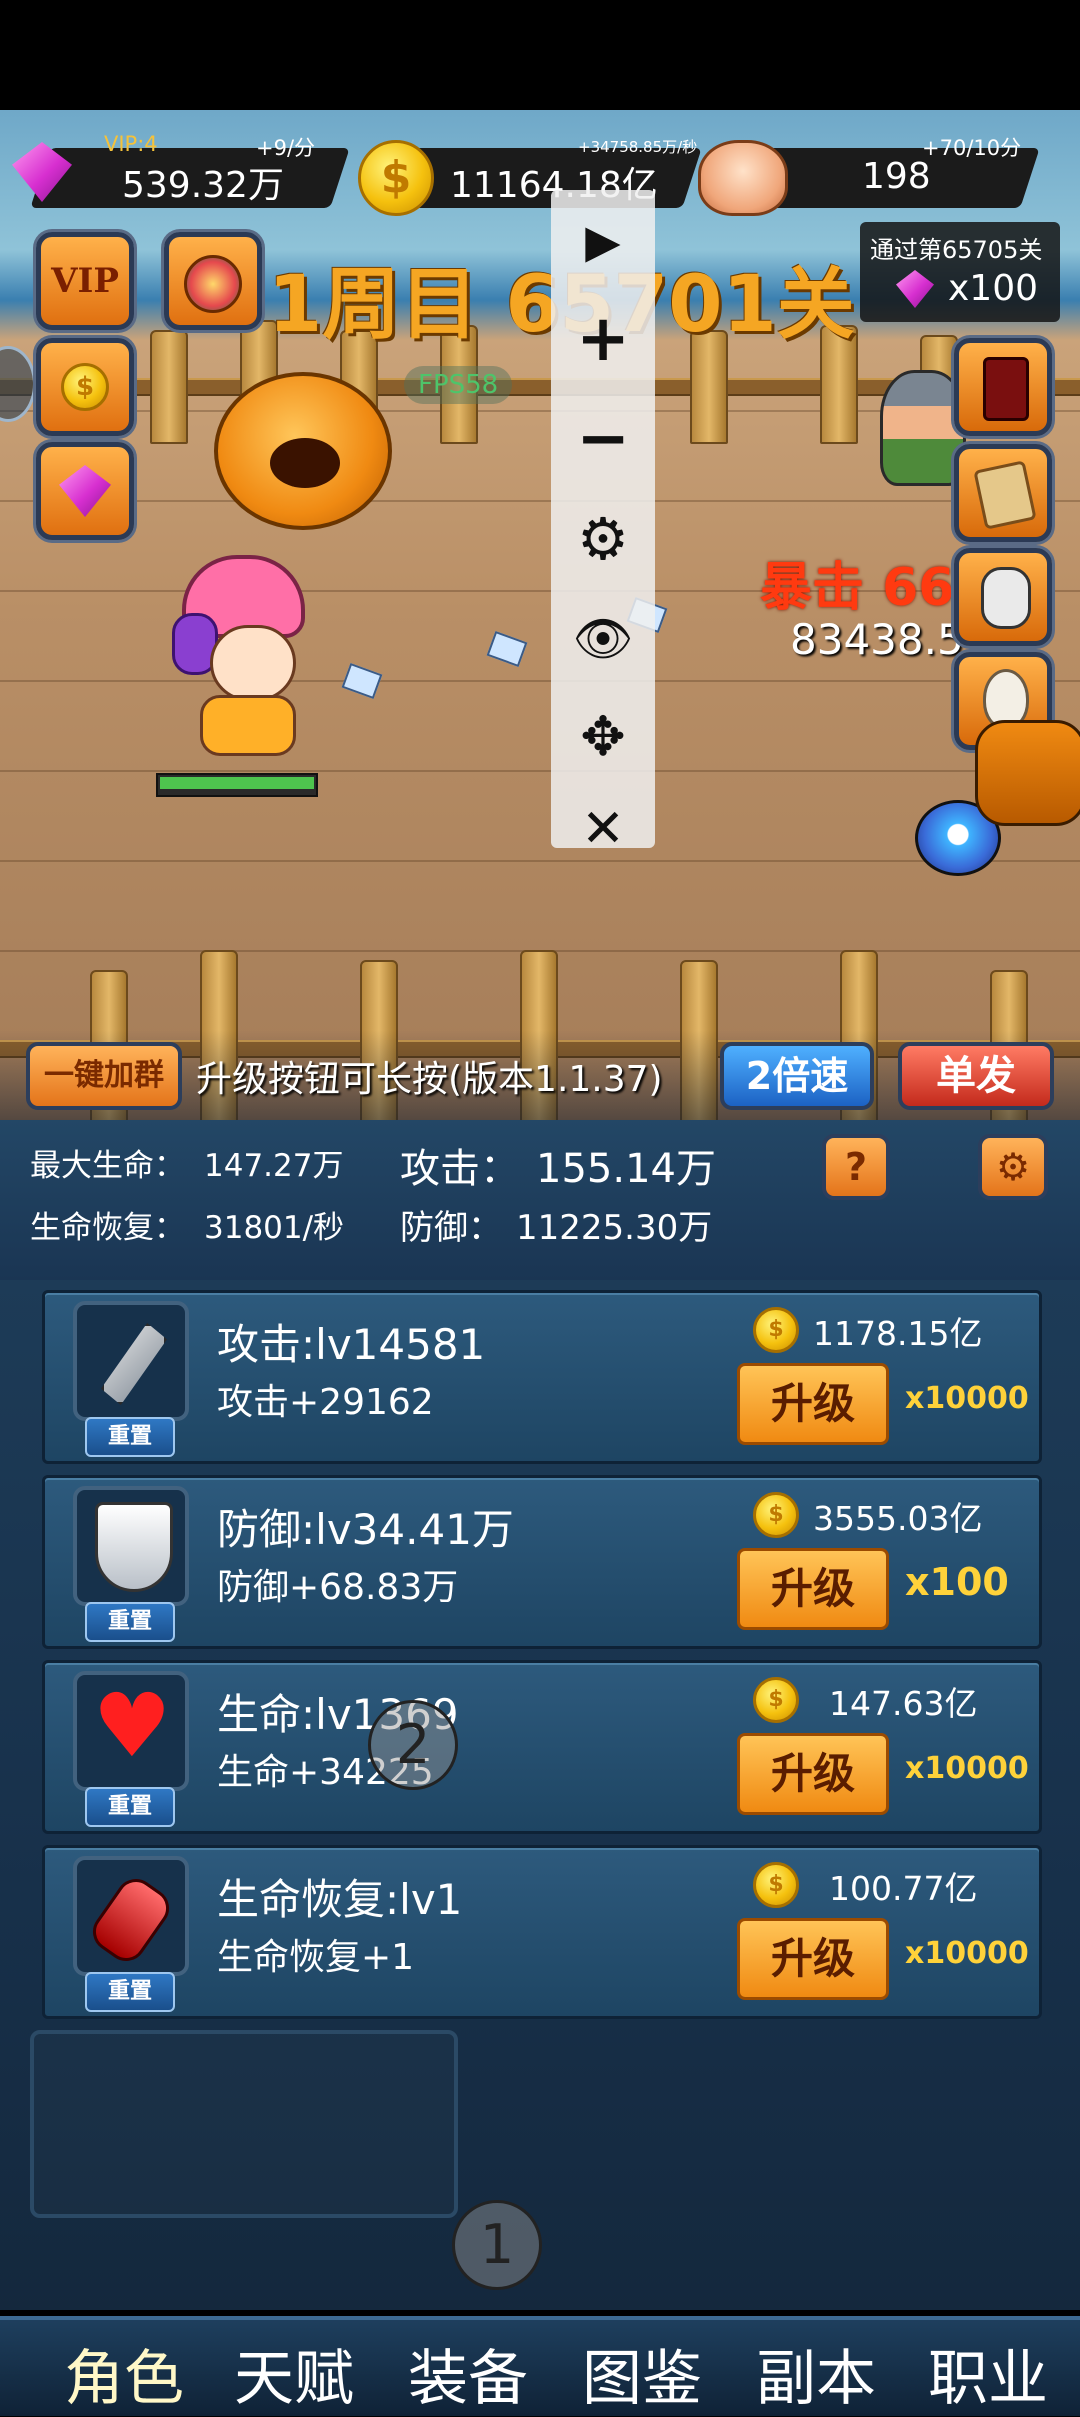 The width and height of the screenshot is (1080, 2417). I want to click on achievement-button, so click(213, 281).